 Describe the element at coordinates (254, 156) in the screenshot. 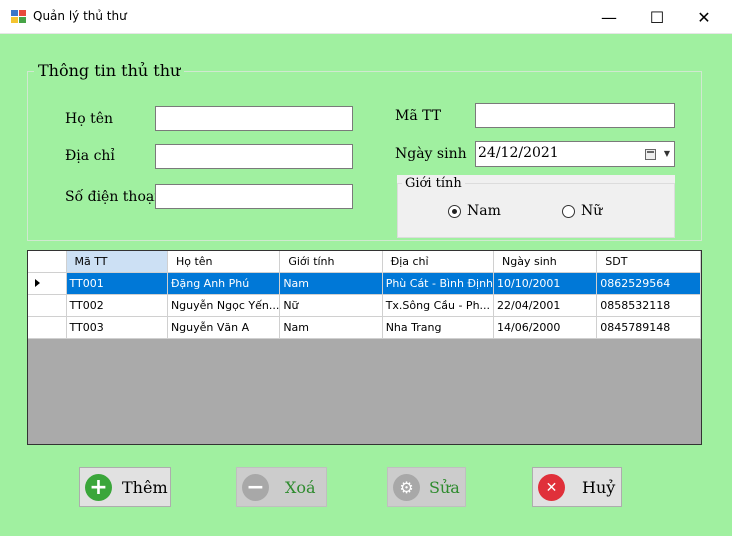

I see `dia-chi-field` at that location.